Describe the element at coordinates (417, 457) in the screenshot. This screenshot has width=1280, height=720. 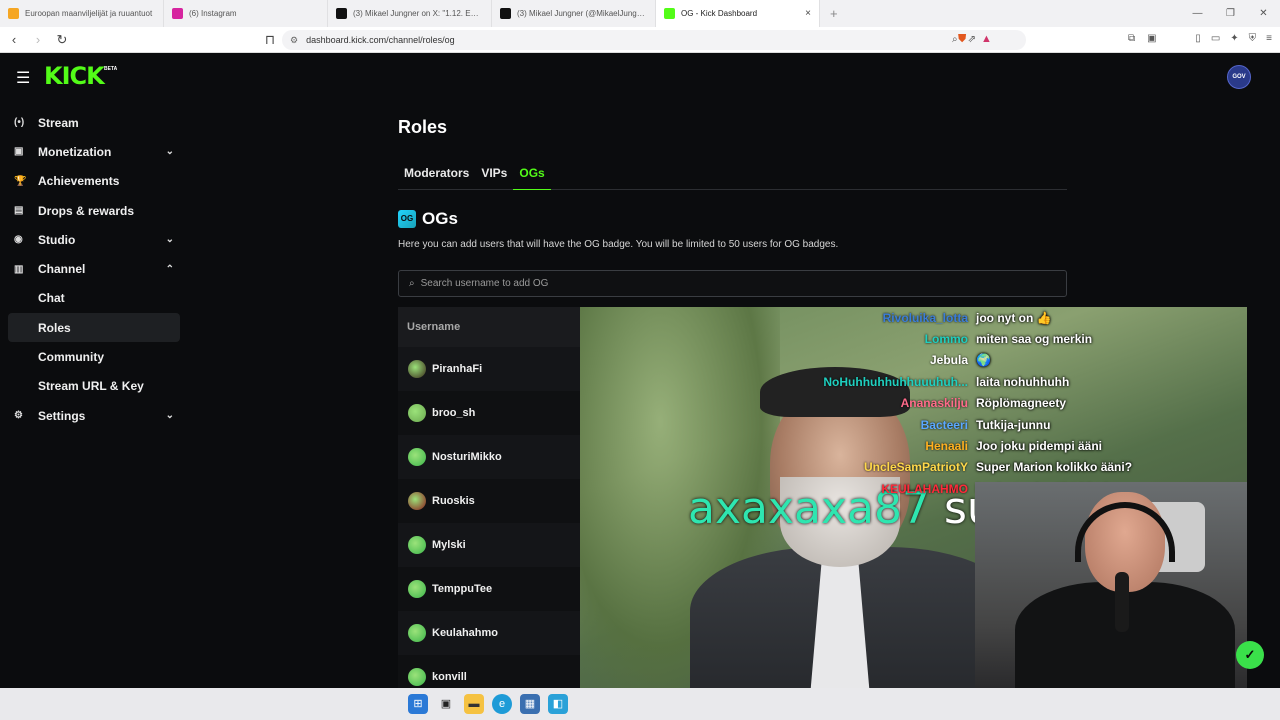
I see `user-avatar-icon` at that location.